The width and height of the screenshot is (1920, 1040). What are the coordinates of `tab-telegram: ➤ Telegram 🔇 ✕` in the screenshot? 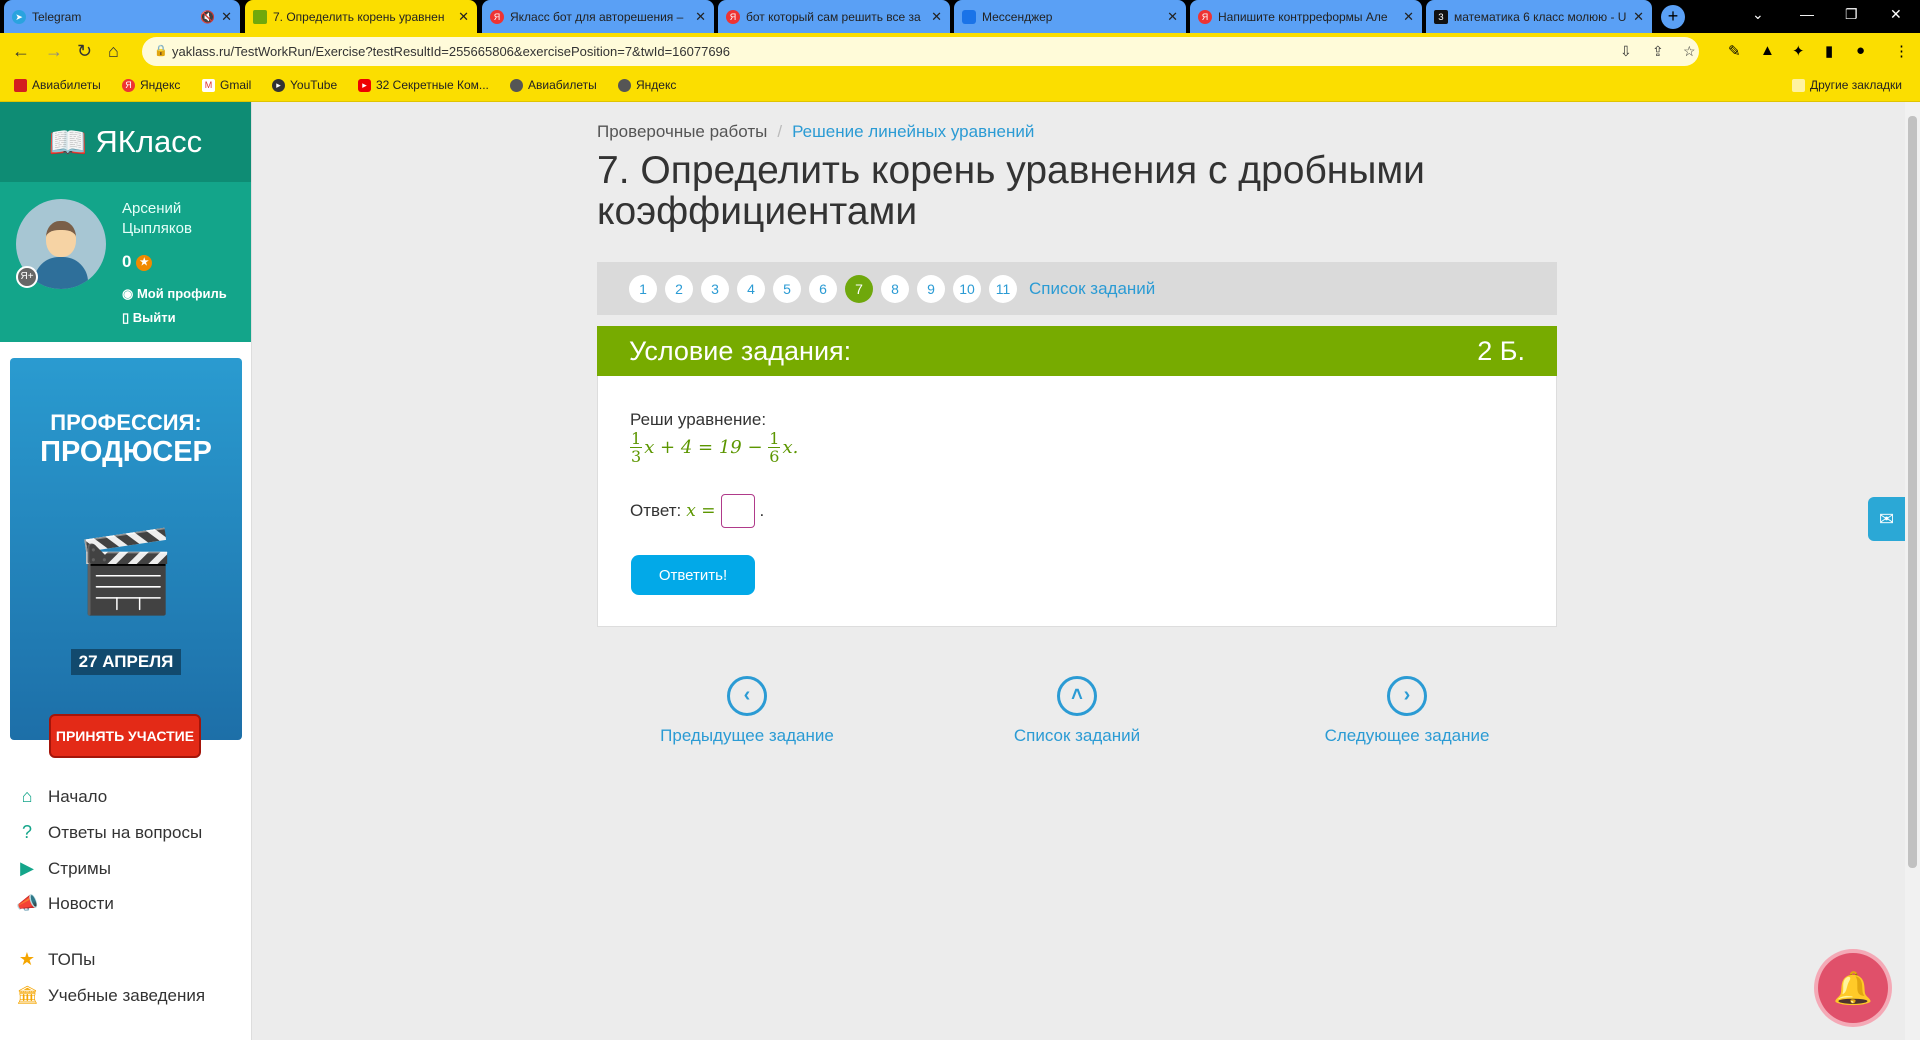 It's located at (122, 16).